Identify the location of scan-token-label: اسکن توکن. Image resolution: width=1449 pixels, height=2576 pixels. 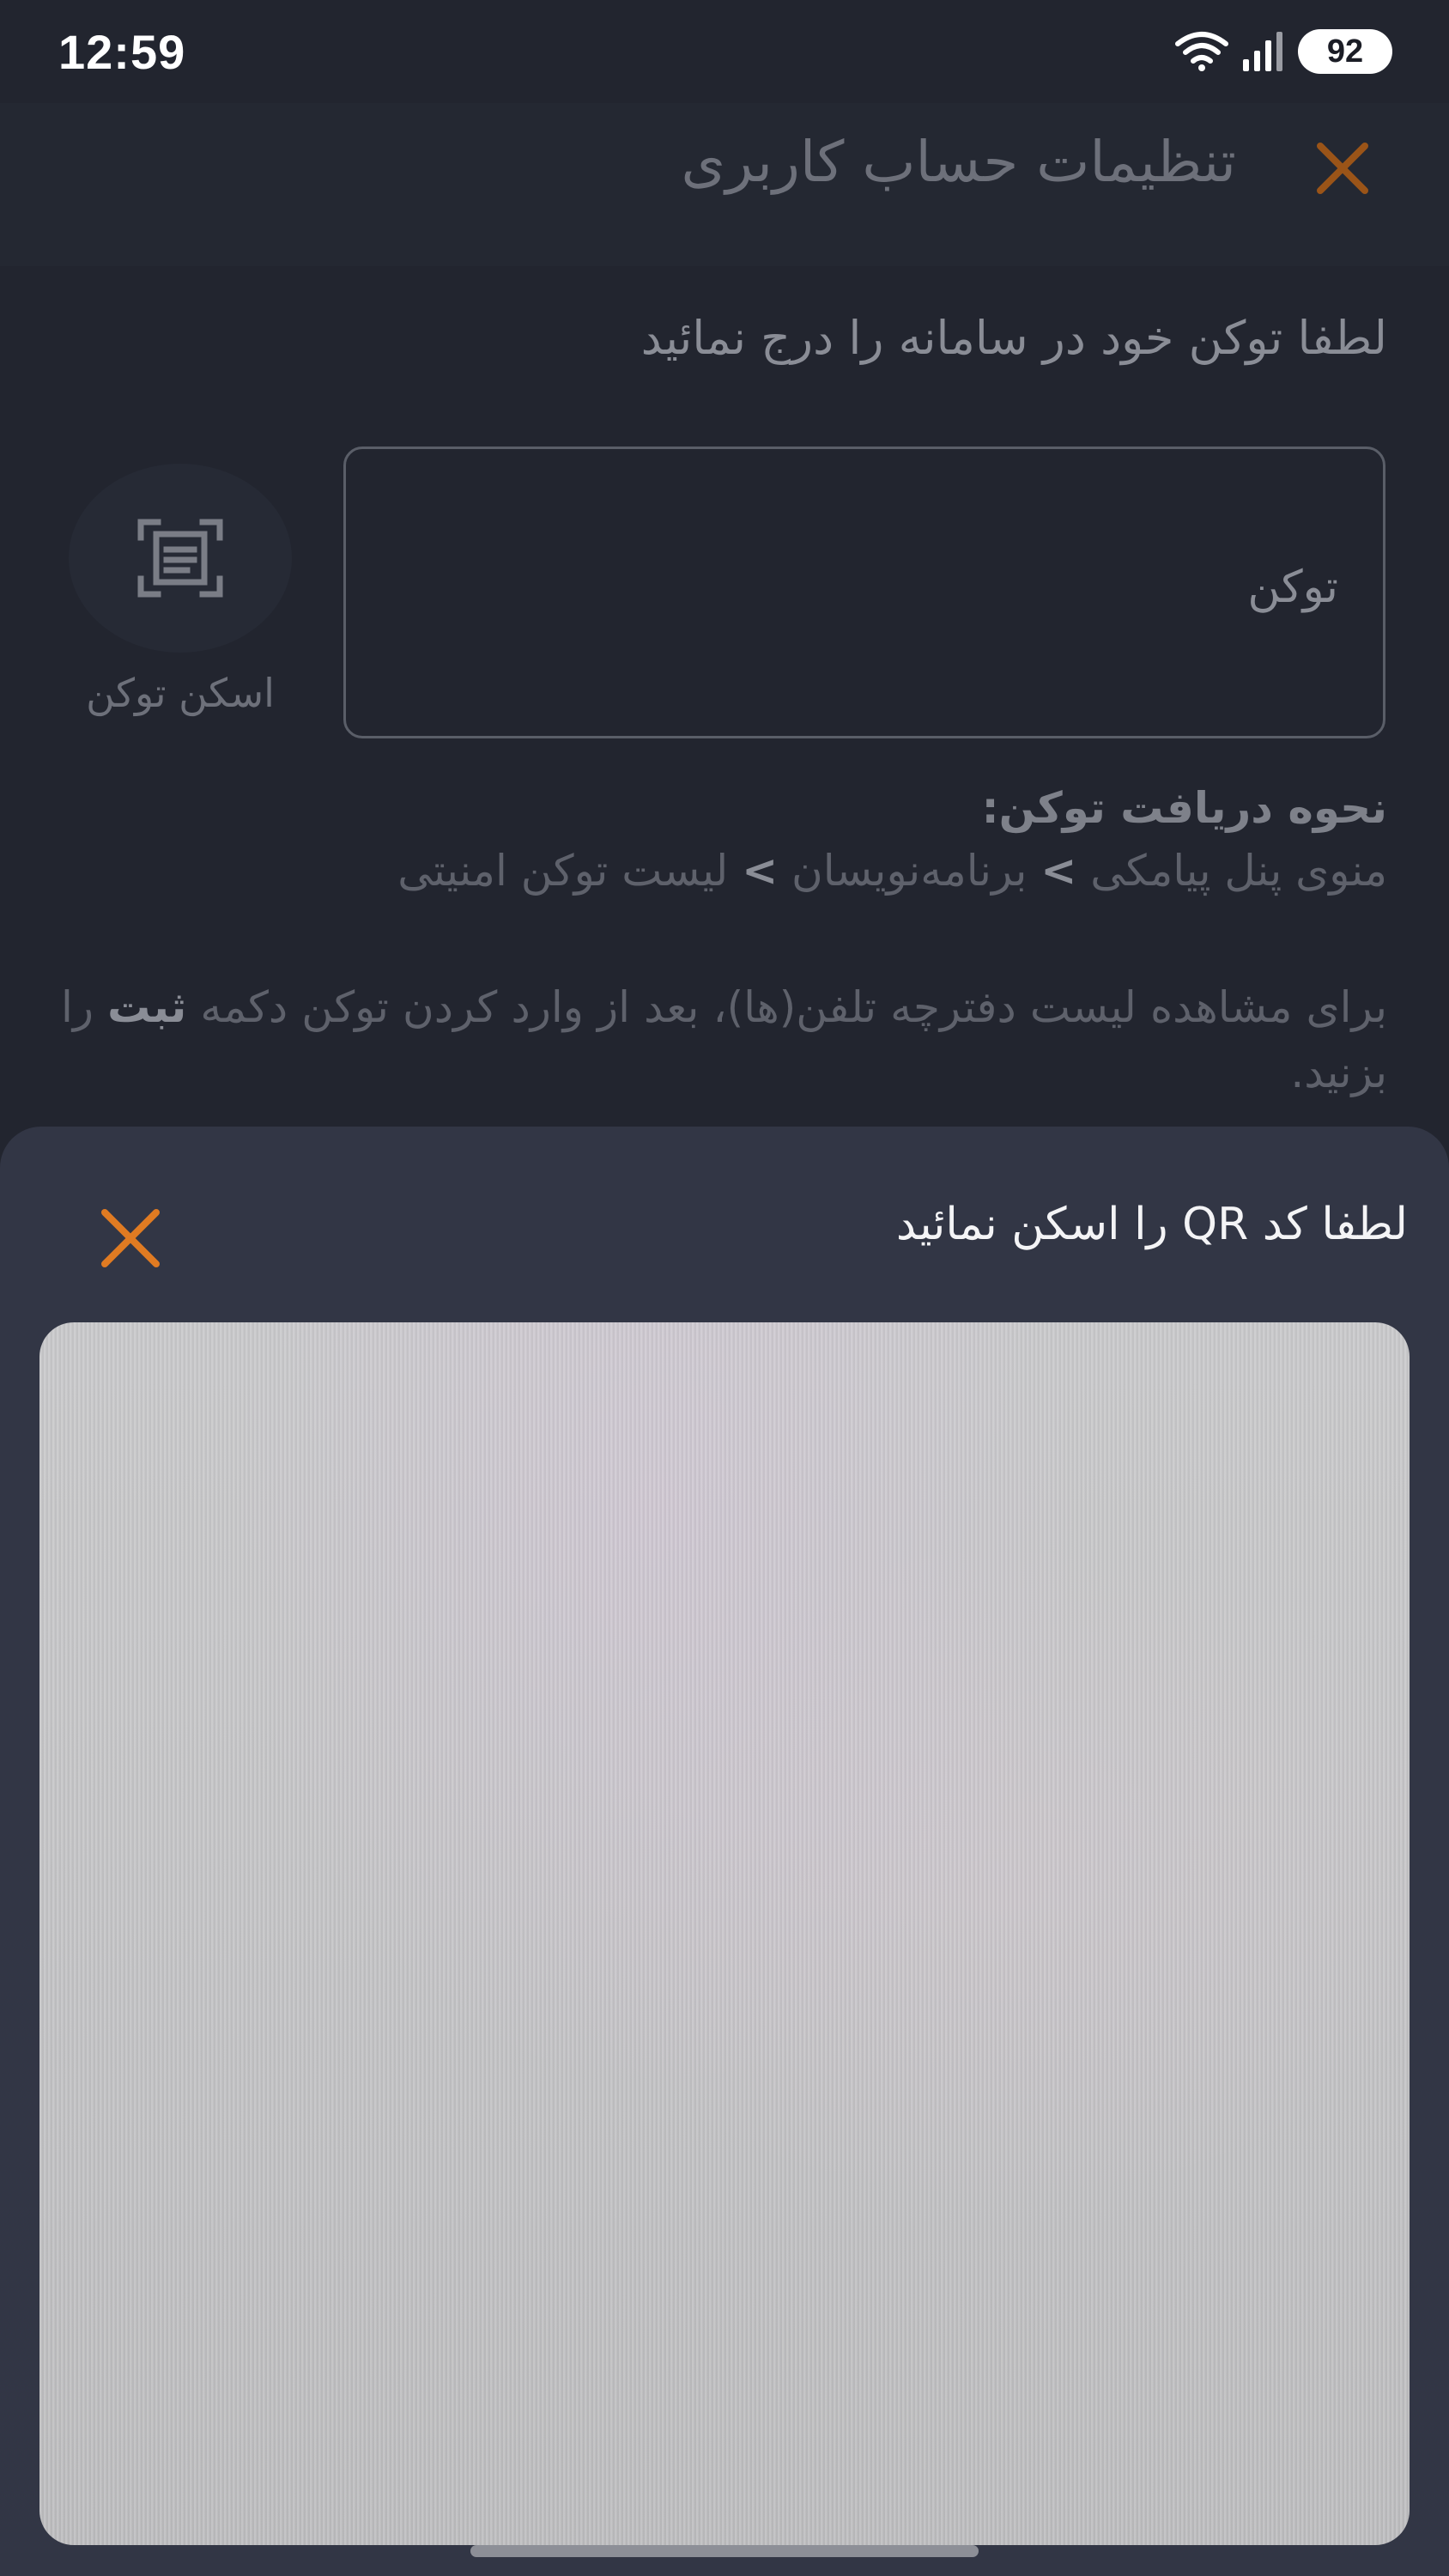
(180, 693).